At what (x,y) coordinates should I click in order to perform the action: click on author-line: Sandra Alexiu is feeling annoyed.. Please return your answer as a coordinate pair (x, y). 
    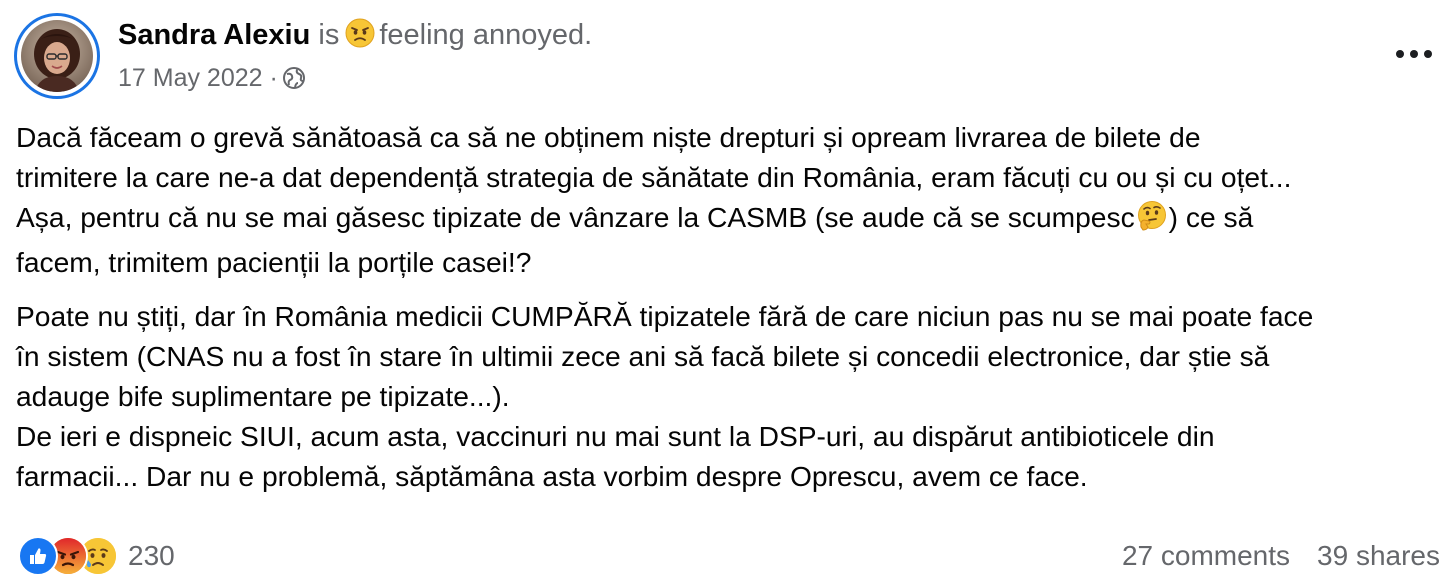
    Looking at the image, I should click on (355, 37).